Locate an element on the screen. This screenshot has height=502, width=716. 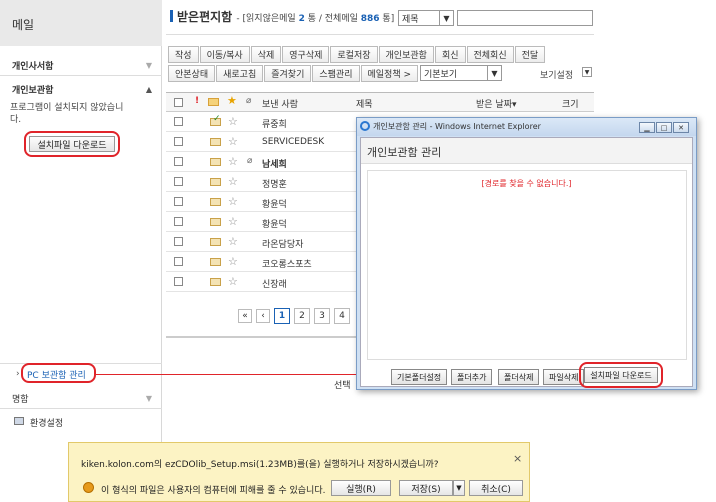
local-save-button: 로컬저장 is located at coordinates (354, 54).